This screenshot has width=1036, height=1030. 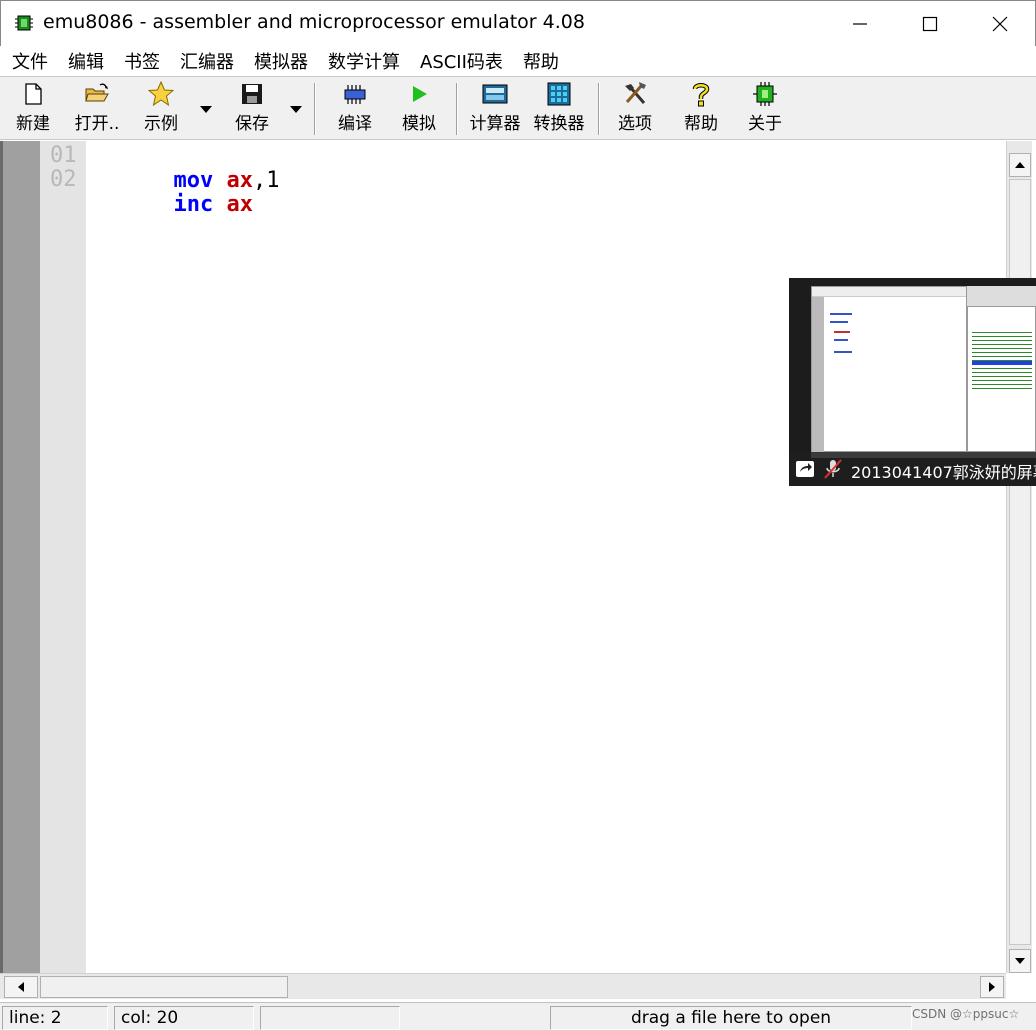 I want to click on emulate-label: 模拟, so click(x=419, y=124).